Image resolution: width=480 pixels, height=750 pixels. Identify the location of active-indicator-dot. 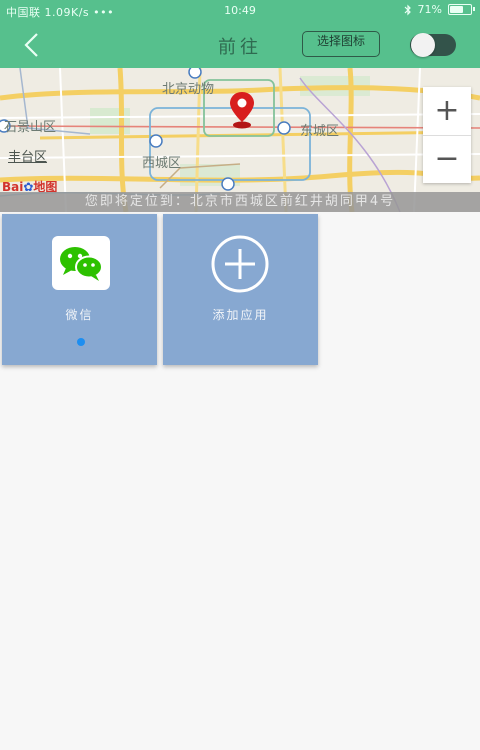
(81, 342).